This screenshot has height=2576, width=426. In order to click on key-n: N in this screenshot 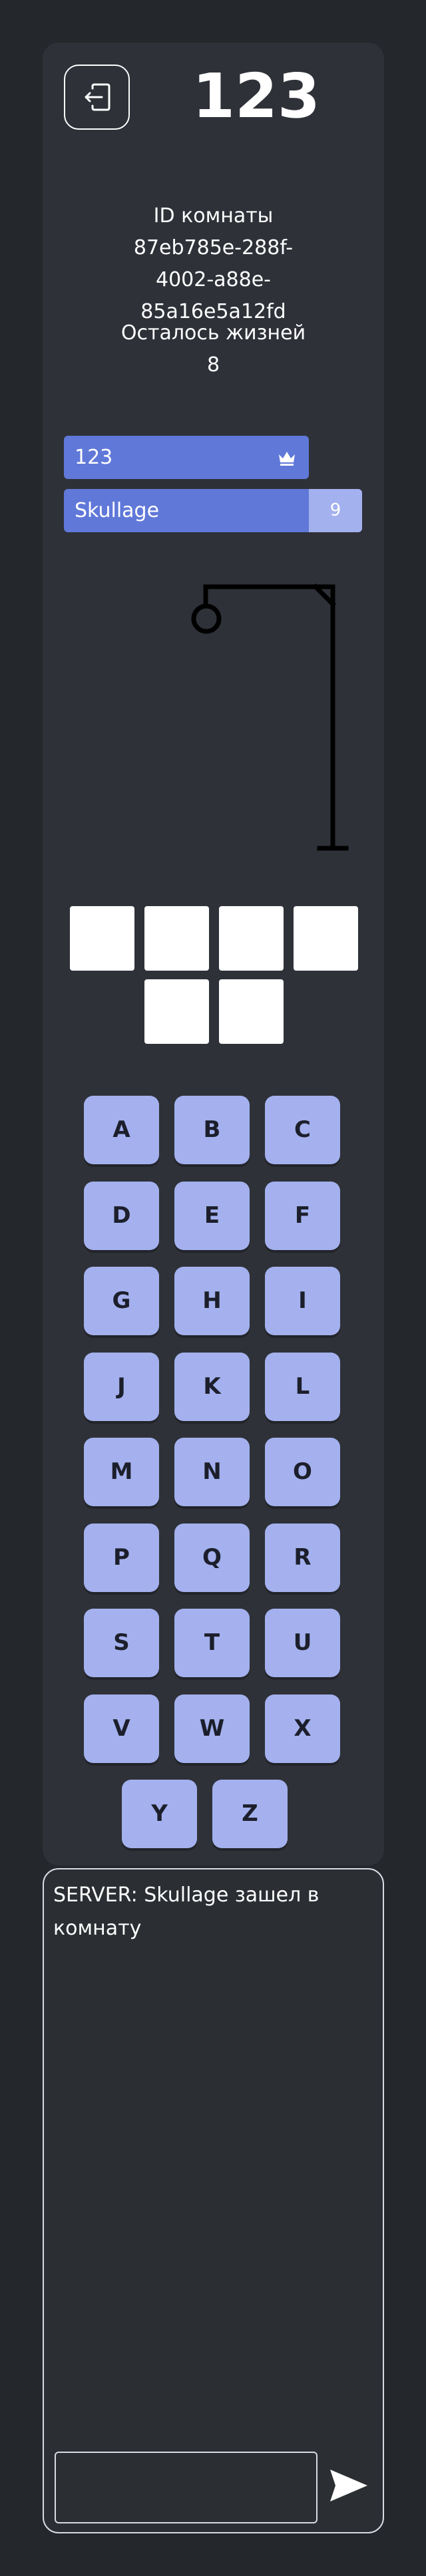, I will do `click(212, 1472)`.